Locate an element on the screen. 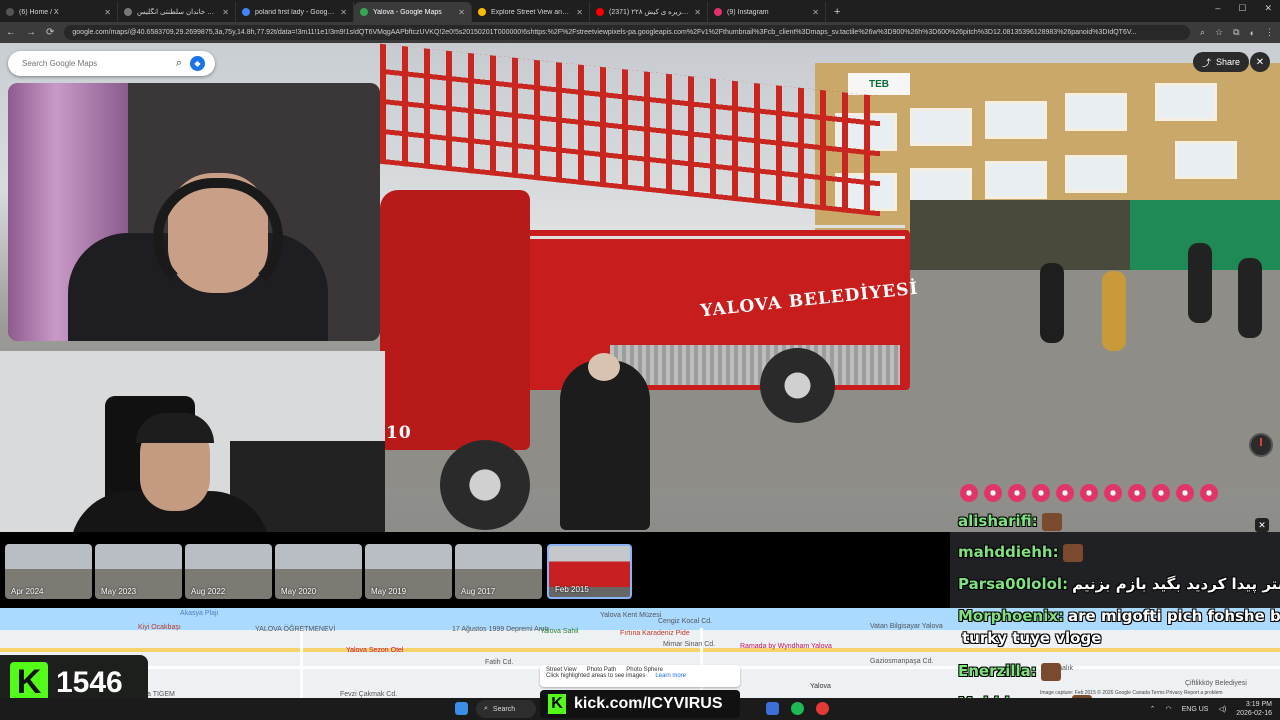 The image size is (1280, 720). forward-button: → is located at coordinates (31, 32).